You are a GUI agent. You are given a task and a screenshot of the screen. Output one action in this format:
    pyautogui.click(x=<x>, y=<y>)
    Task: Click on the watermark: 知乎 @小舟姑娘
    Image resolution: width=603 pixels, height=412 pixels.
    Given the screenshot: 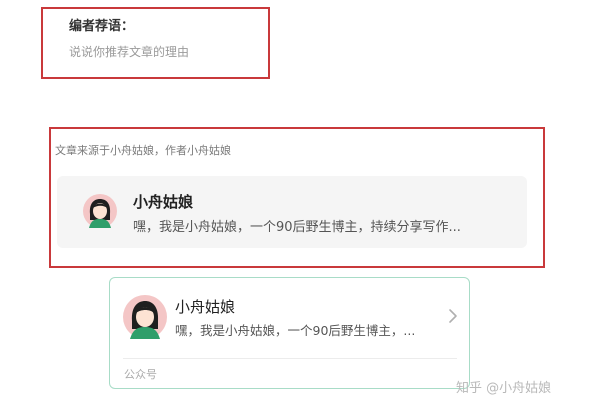 What is the action you would take?
    pyautogui.click(x=503, y=386)
    